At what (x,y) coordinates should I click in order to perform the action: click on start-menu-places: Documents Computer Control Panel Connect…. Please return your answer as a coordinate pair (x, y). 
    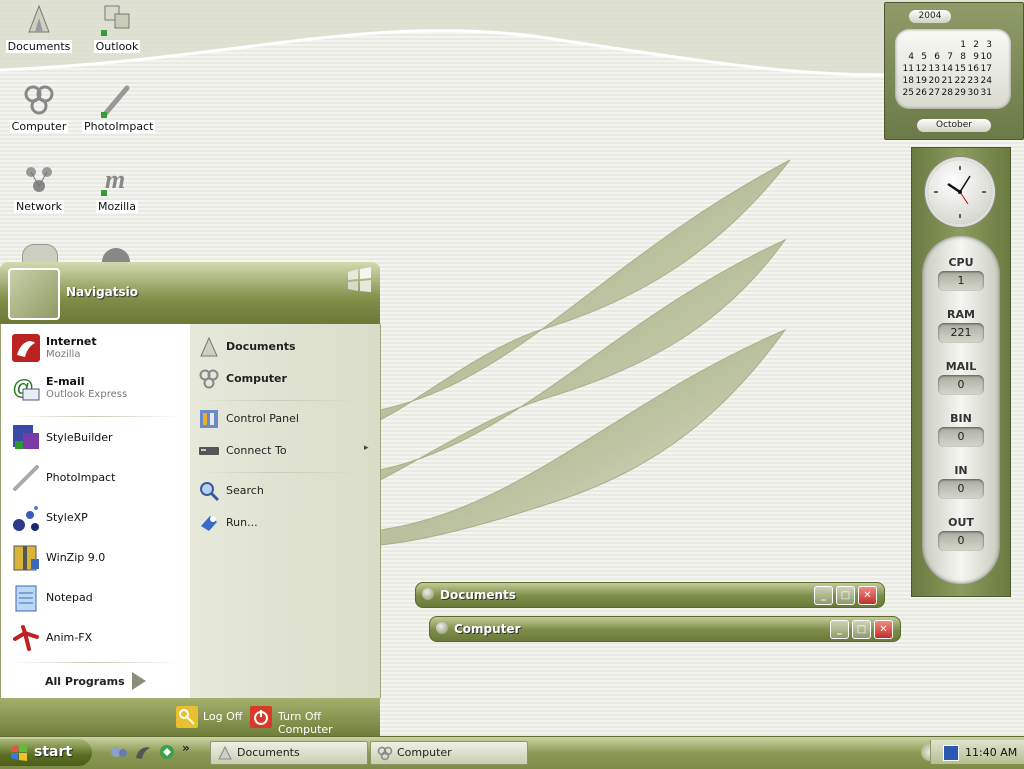
    Looking at the image, I should click on (285, 511).